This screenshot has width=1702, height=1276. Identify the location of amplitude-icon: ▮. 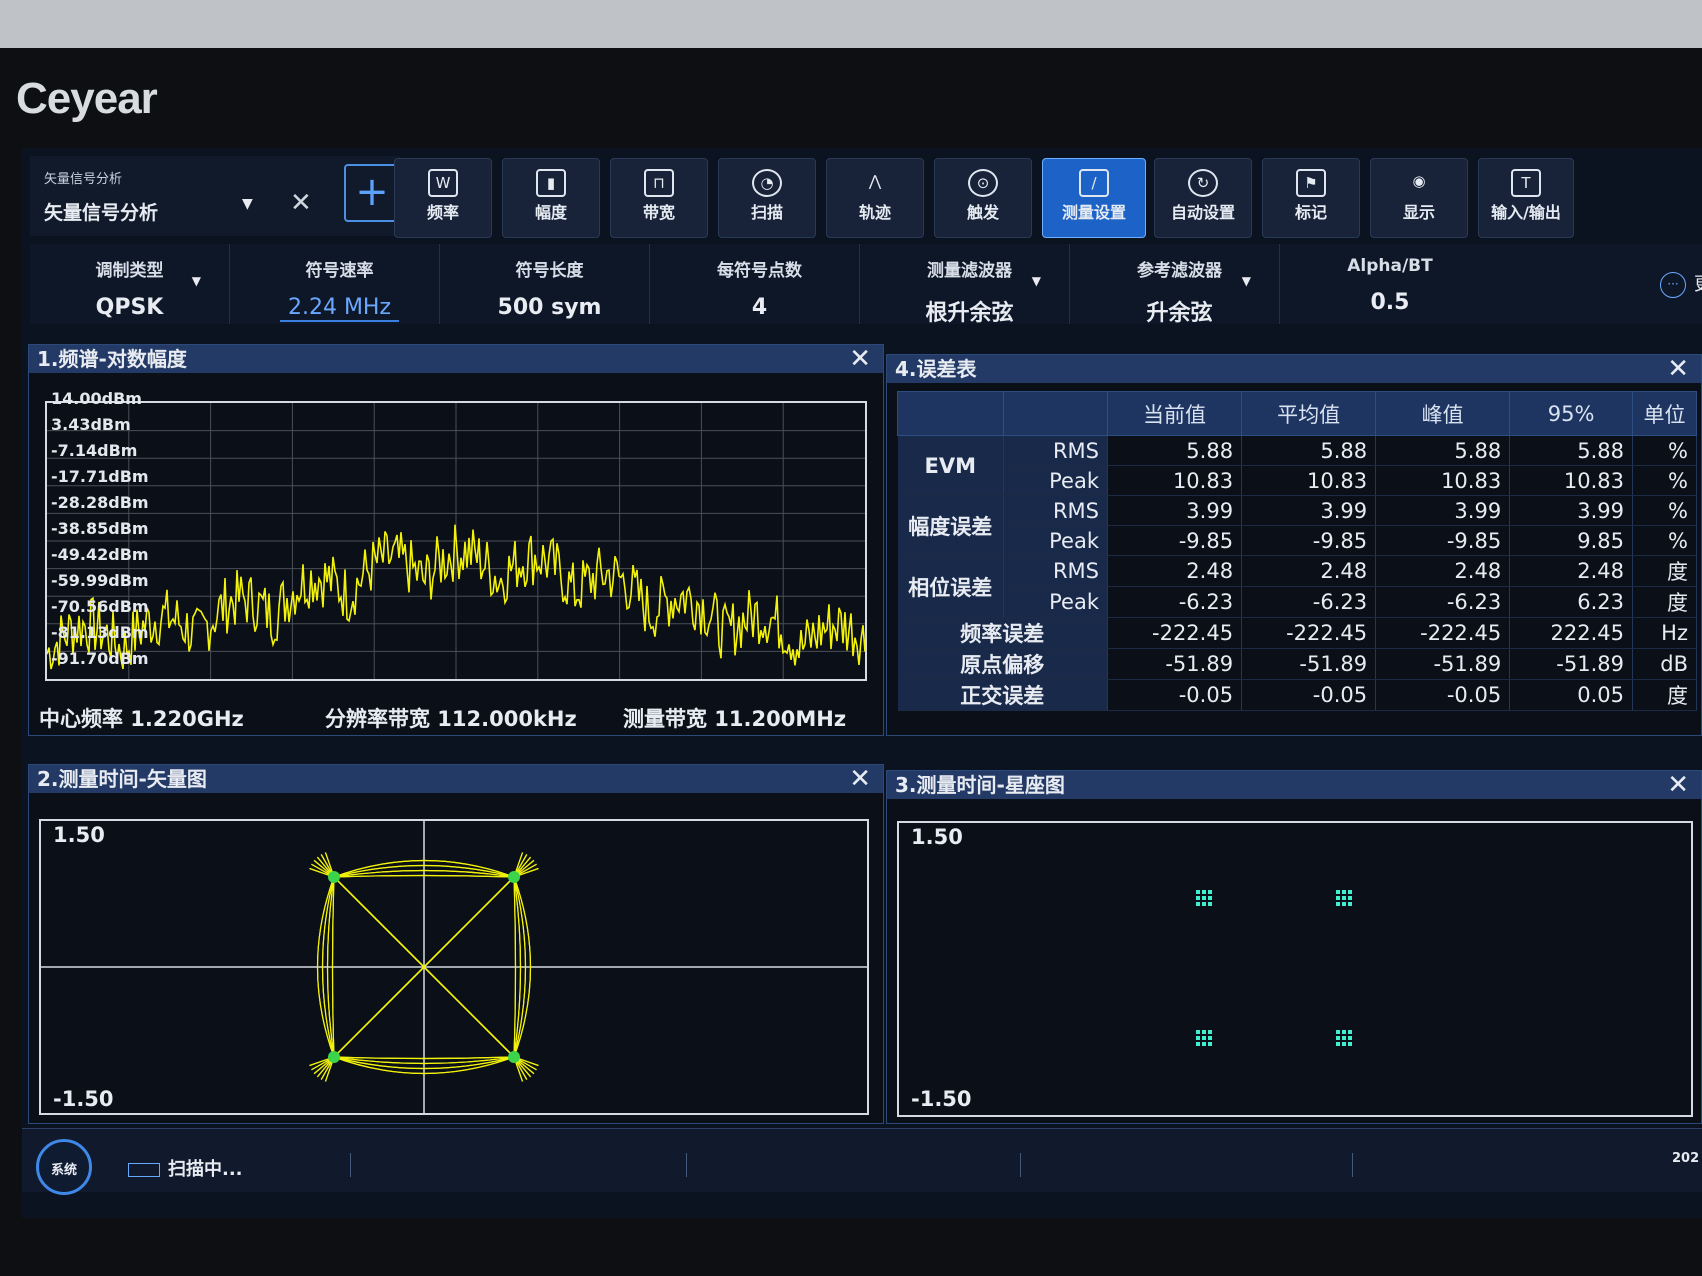
(551, 183).